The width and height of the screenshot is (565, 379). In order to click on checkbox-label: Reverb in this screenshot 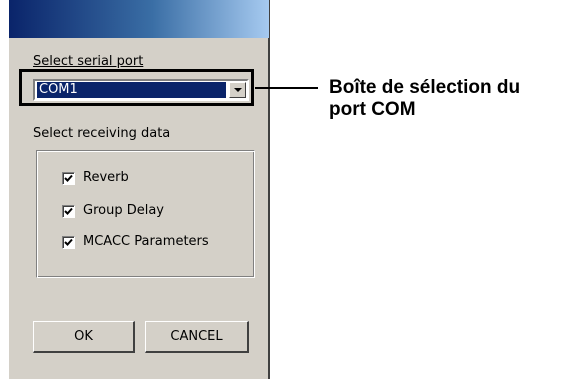, I will do `click(106, 177)`.